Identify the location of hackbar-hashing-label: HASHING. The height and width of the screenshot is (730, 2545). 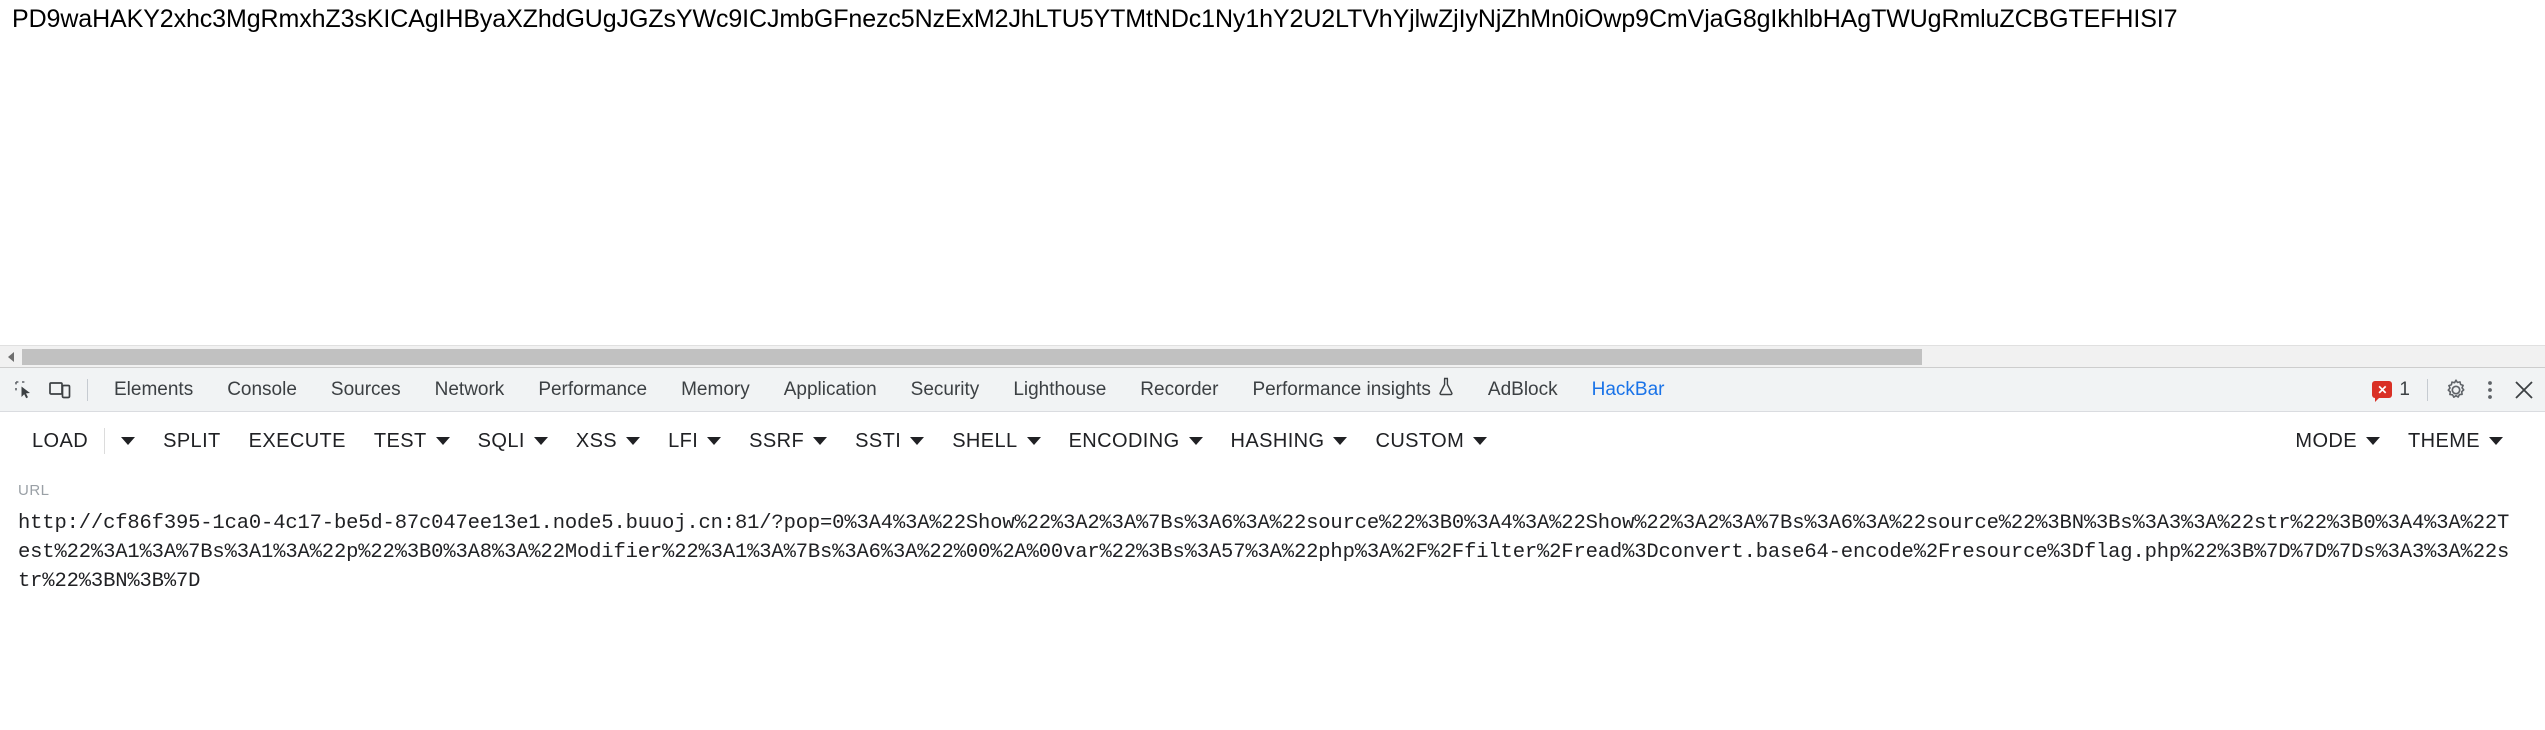
(1277, 440).